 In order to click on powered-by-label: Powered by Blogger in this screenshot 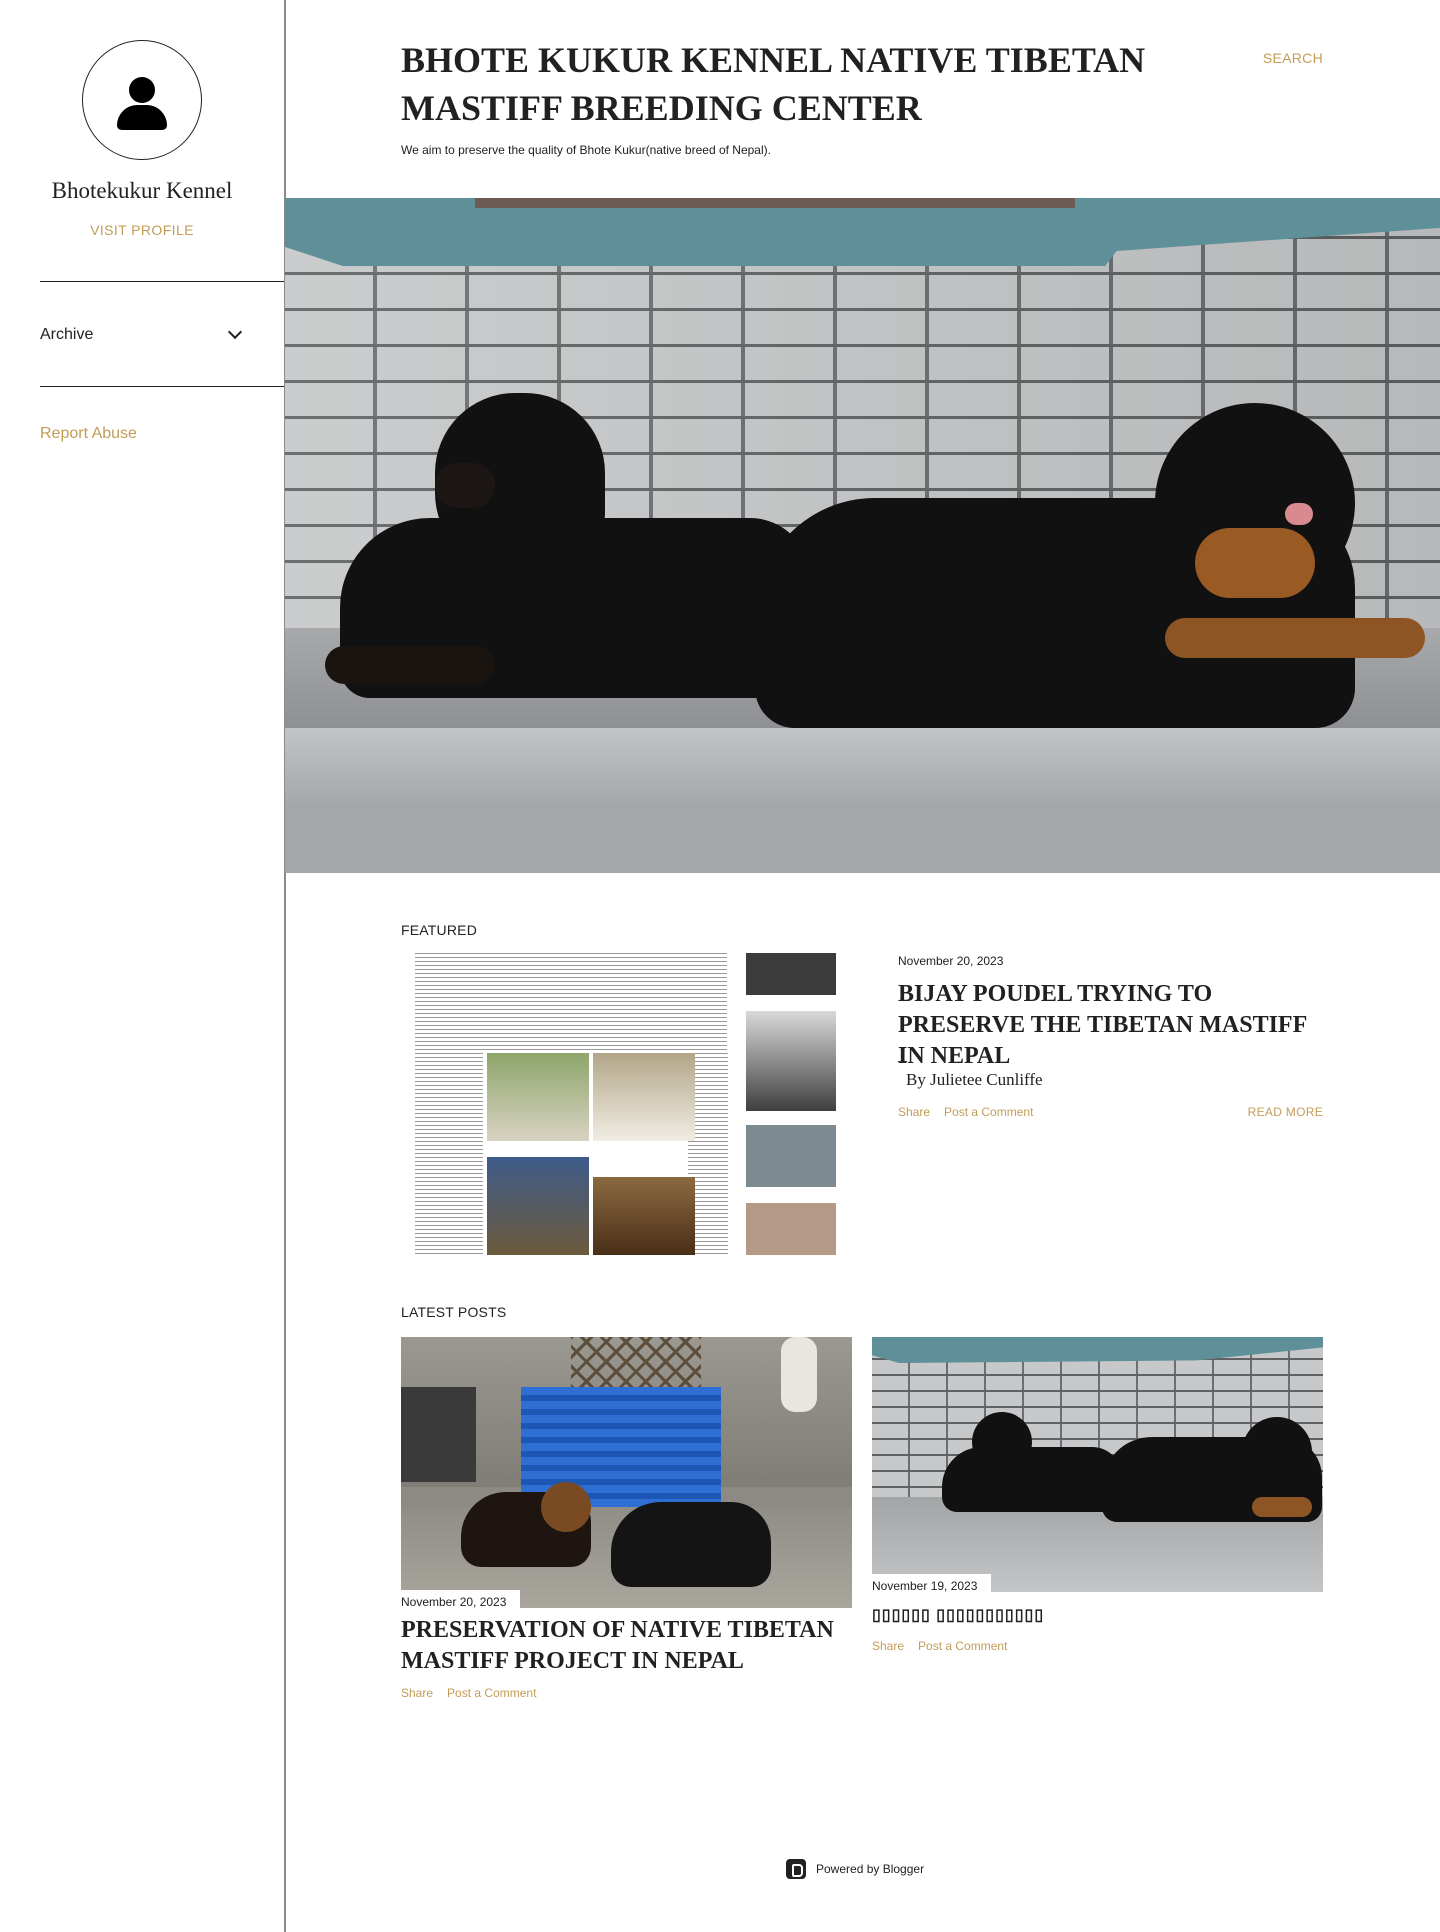, I will do `click(870, 1869)`.